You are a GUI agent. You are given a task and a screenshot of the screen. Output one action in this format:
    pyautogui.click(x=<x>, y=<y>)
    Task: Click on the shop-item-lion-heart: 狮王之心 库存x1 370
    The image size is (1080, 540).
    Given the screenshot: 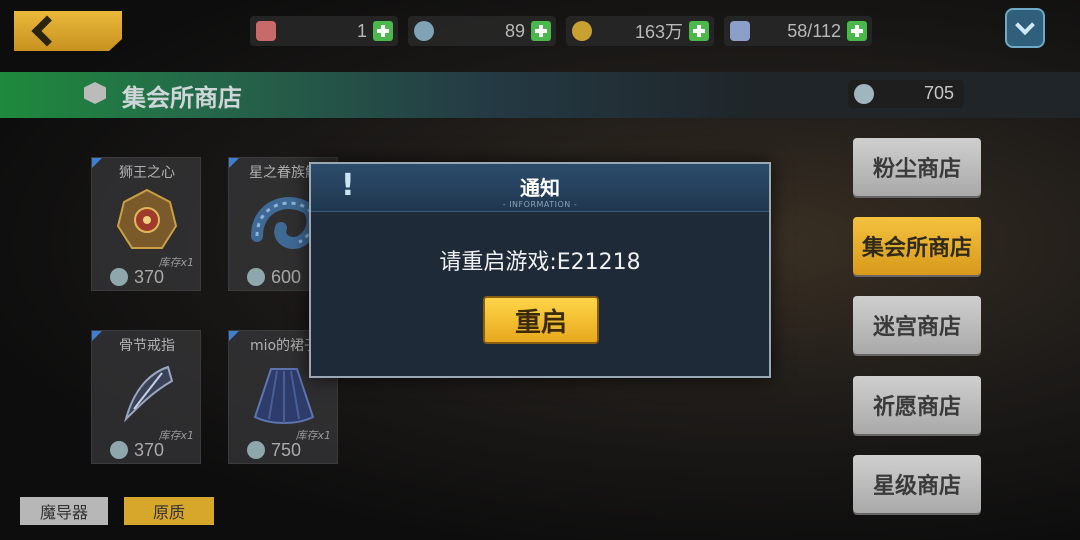 What is the action you would take?
    pyautogui.click(x=146, y=224)
    